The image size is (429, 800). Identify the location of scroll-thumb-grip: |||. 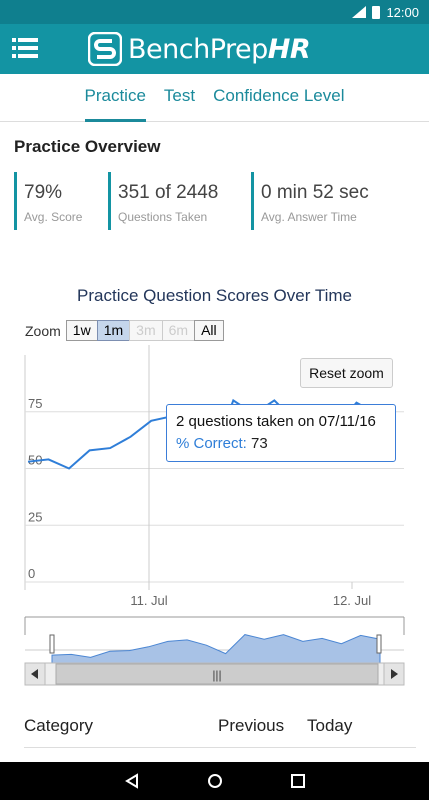
(216, 675).